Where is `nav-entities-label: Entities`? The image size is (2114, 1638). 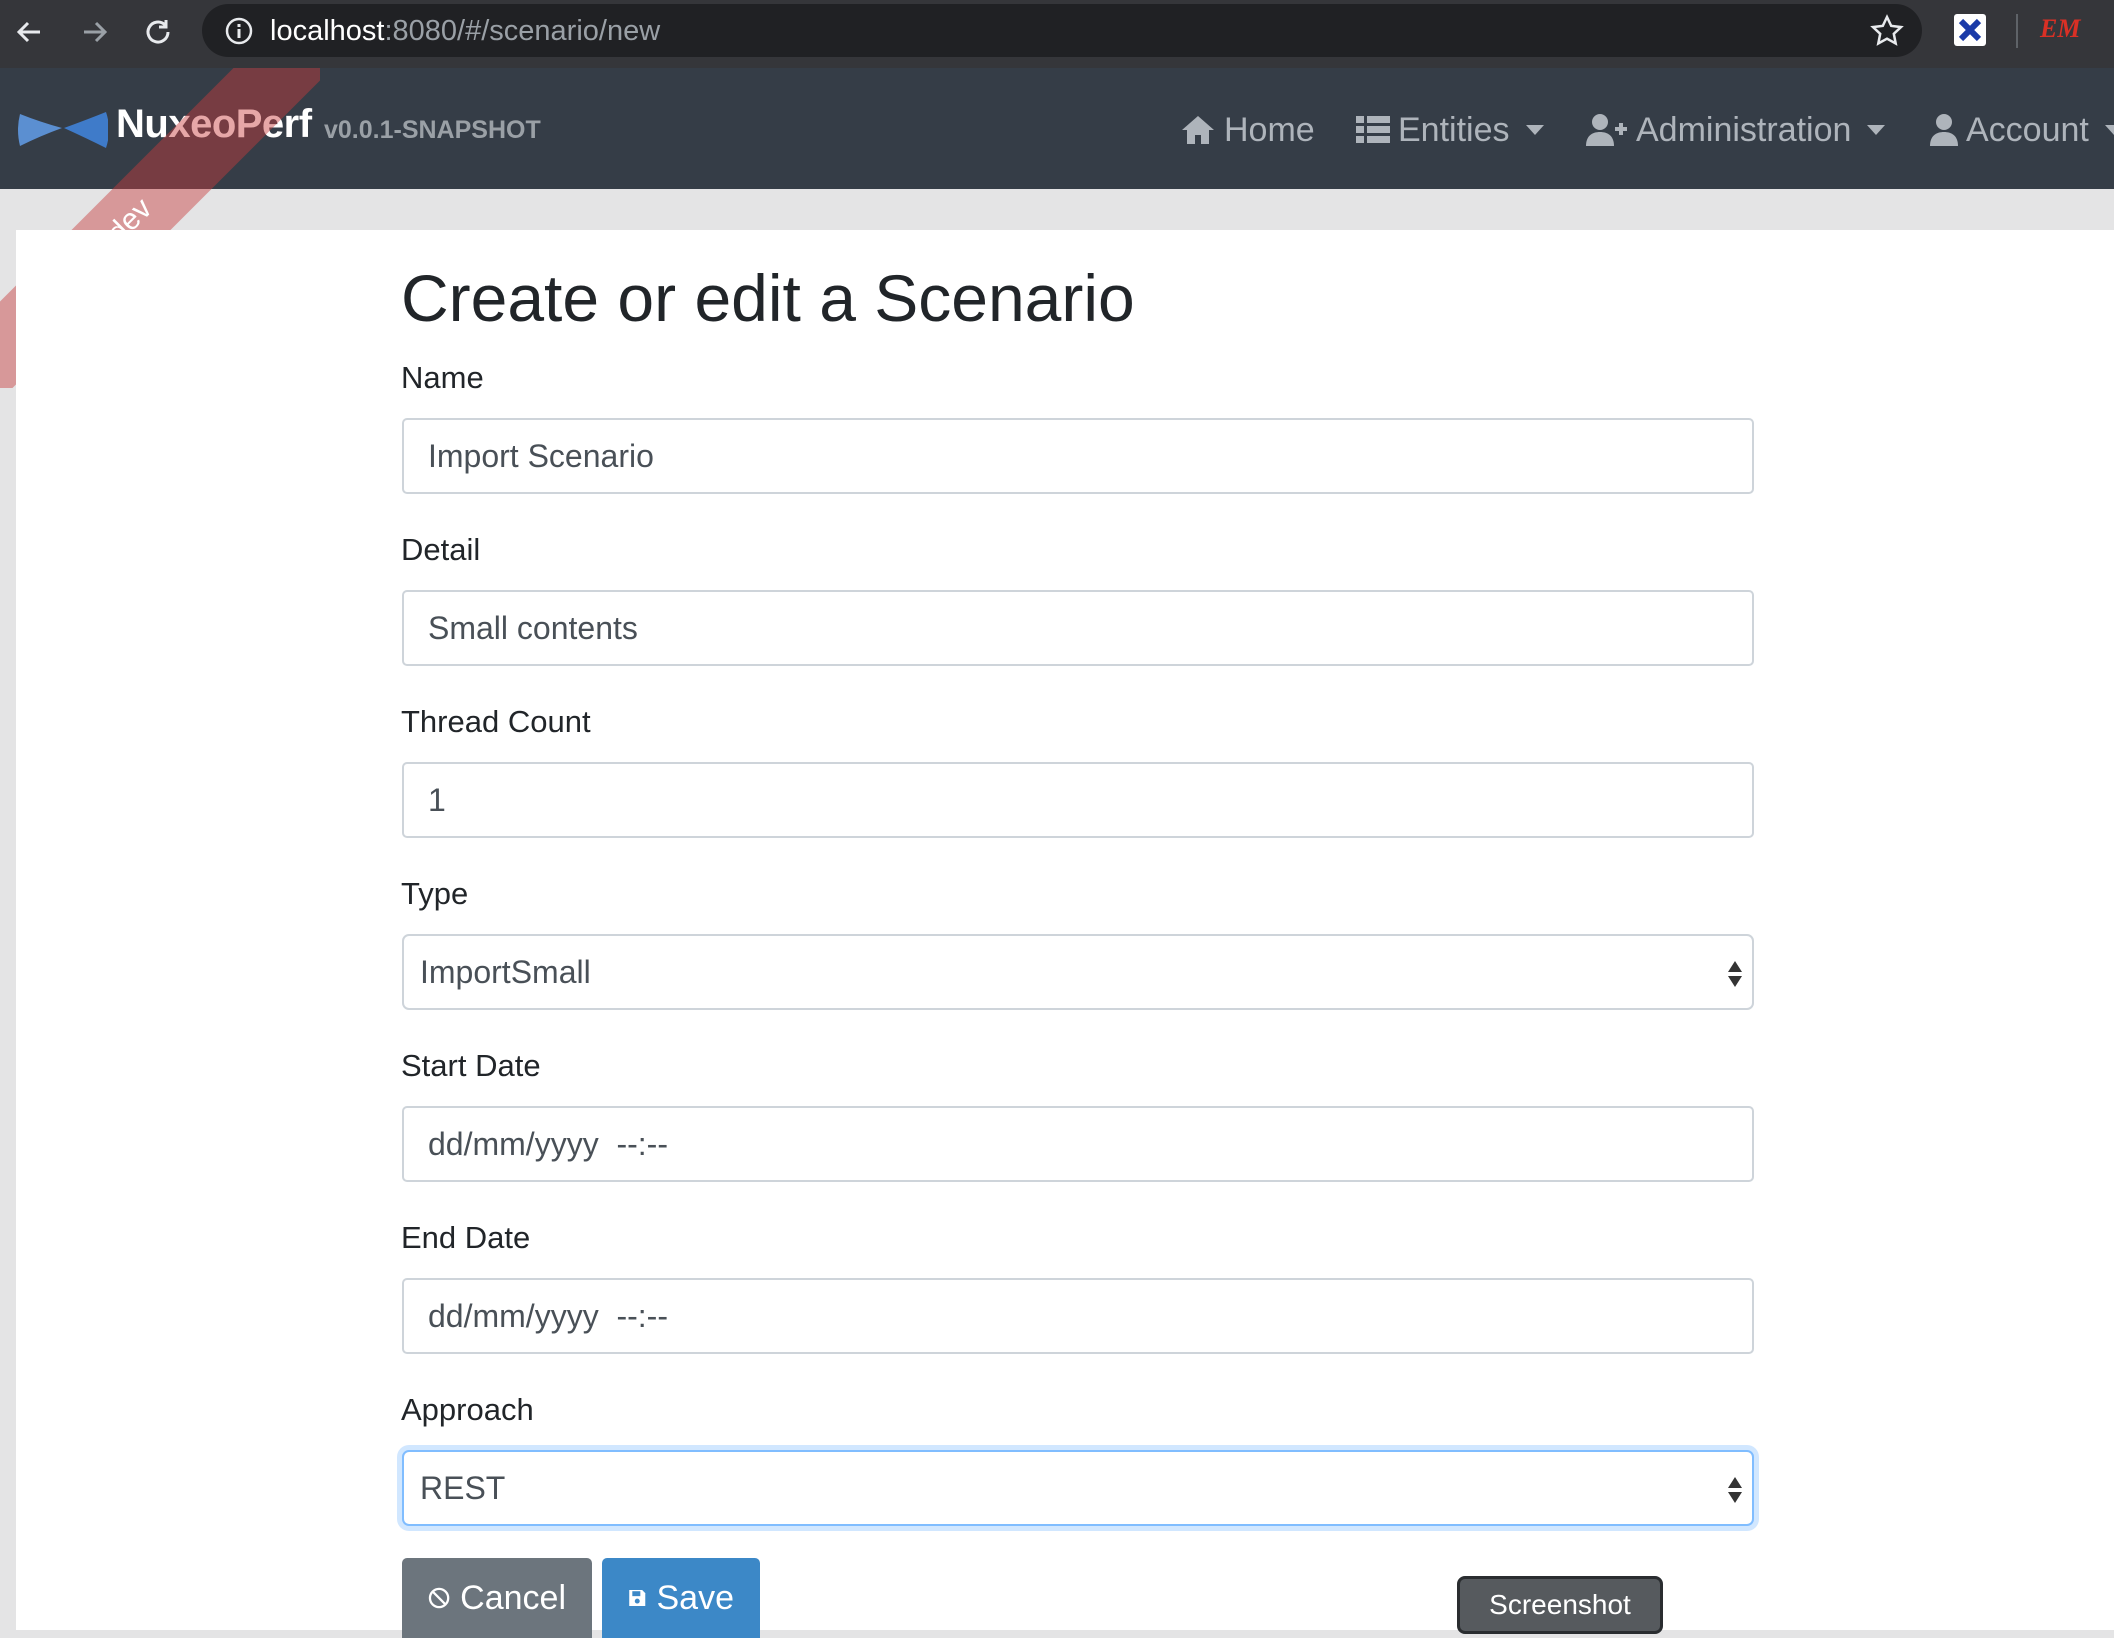
nav-entities-label: Entities is located at coordinates (1454, 129).